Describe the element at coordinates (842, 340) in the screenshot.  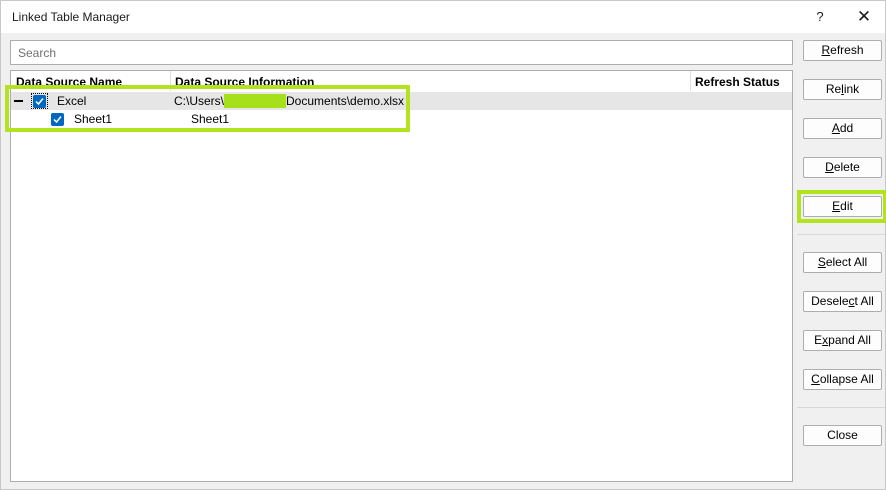
I see `expand-all-button: Expand All` at that location.